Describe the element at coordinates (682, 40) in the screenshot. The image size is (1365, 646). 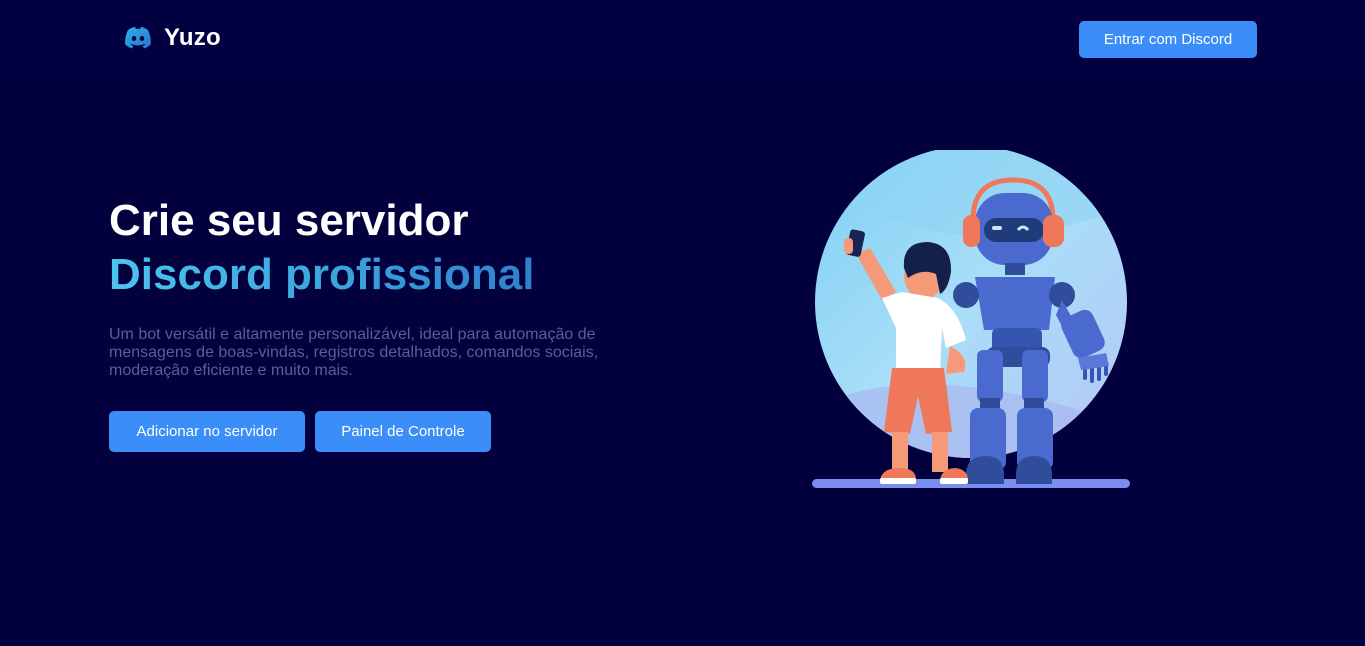
I see `navbar: Yuzo Entrar com Discord` at that location.